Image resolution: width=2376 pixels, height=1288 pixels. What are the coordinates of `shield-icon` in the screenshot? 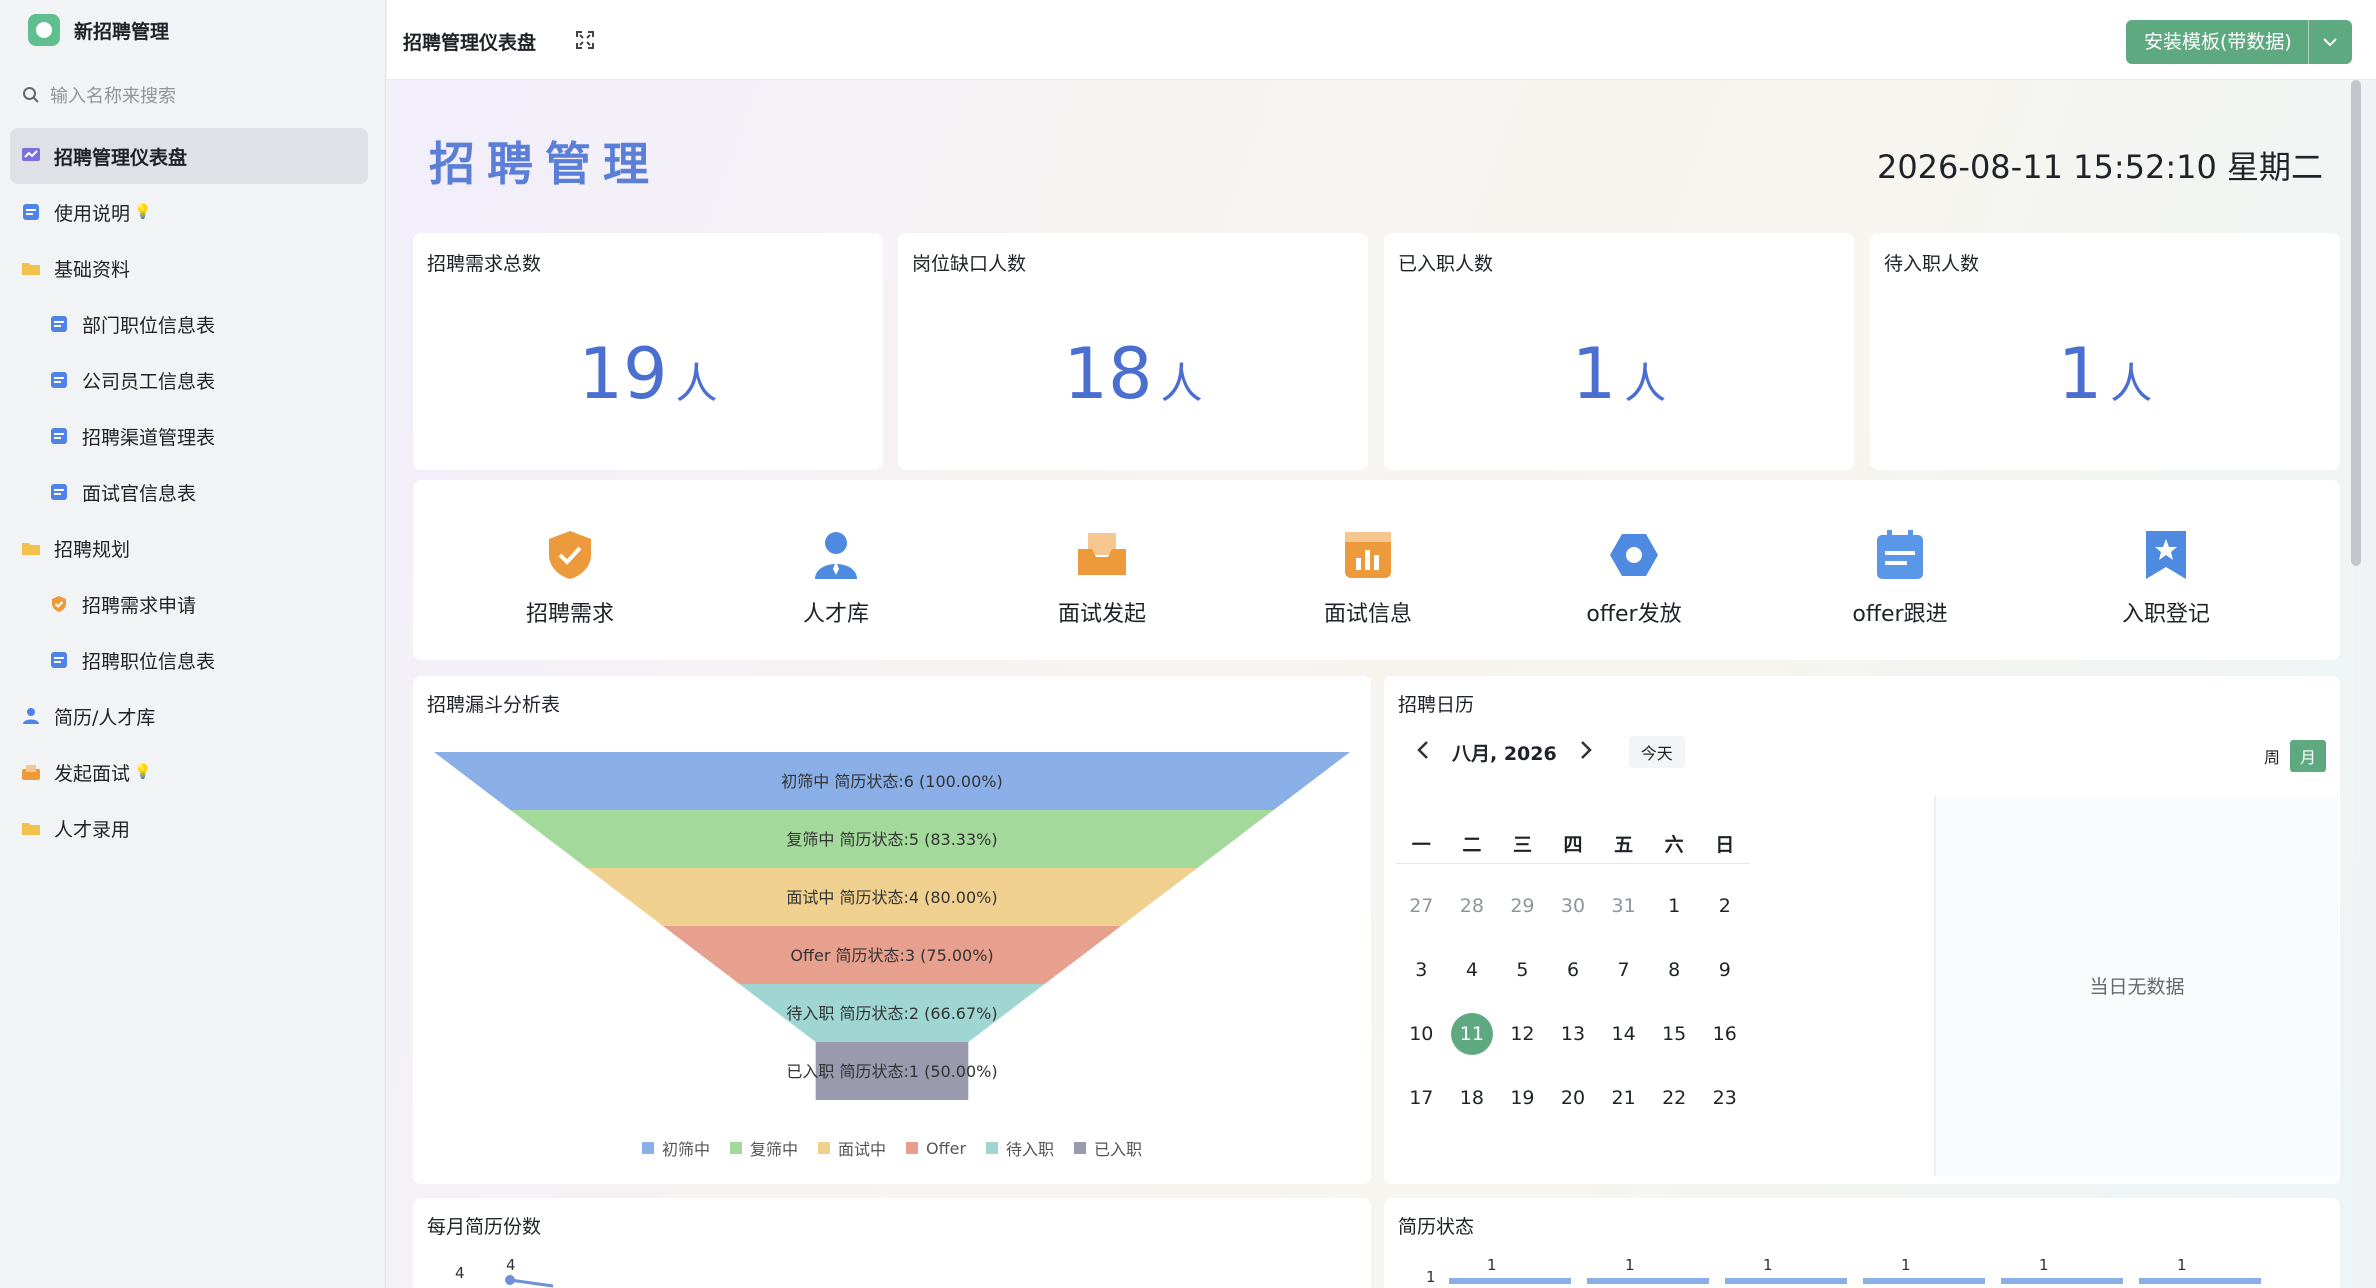 It's located at (59, 604).